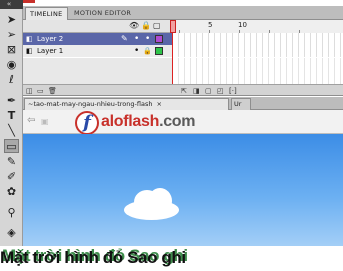 This screenshot has height=271, width=343. What do you see at coordinates (183, 13) in the screenshot?
I see `panel-tabs: TIMELINE MOTION EDITOR` at bounding box center [183, 13].